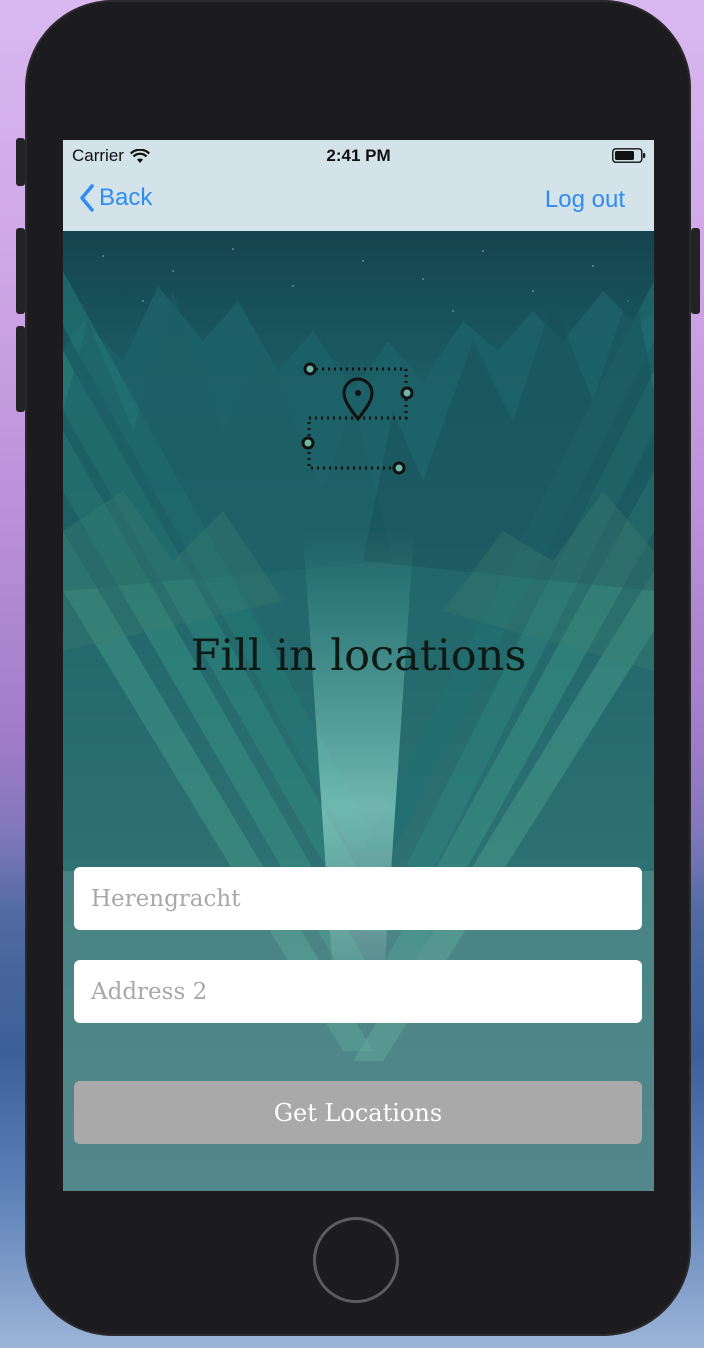  Describe the element at coordinates (20, 369) in the screenshot. I see `volume-down-button` at that location.